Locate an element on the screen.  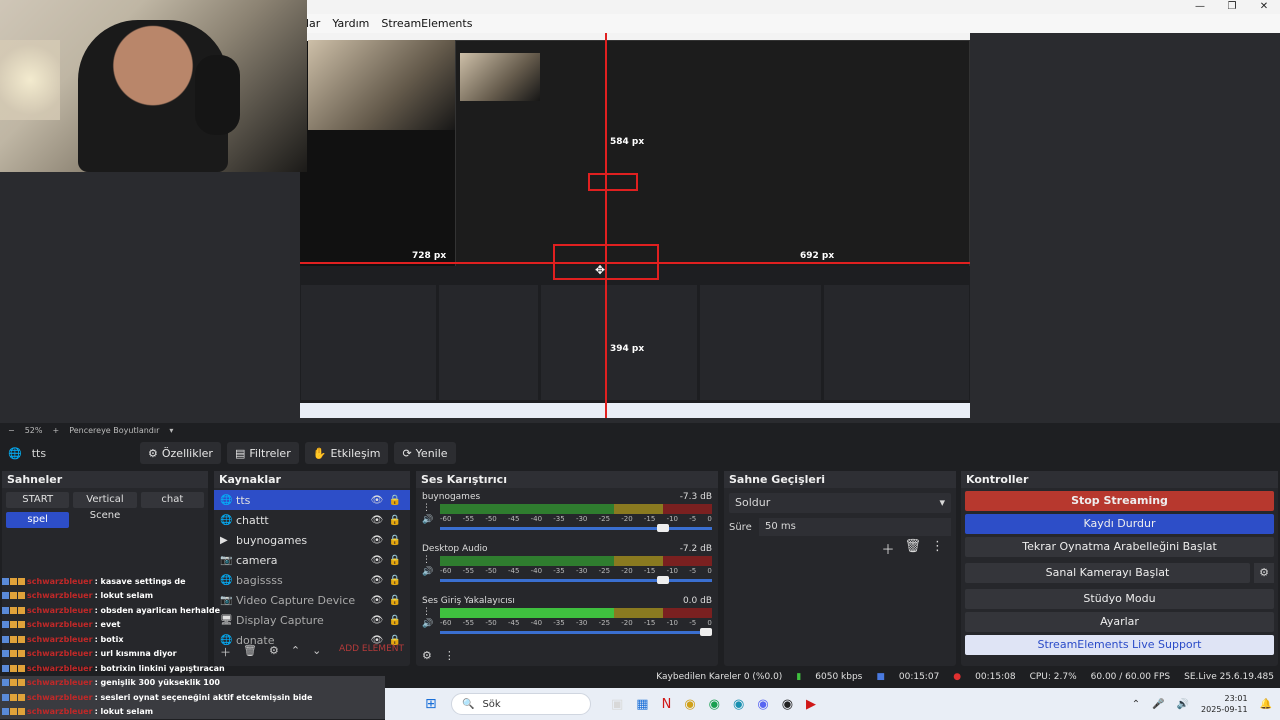
virtual-camera-gear-icon: ⚙ is located at coordinates (1264, 573).